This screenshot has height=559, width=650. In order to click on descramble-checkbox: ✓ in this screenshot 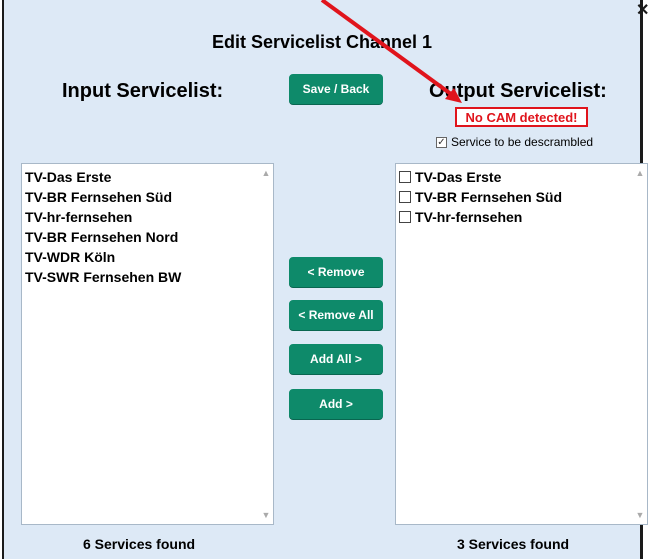, I will do `click(441, 142)`.